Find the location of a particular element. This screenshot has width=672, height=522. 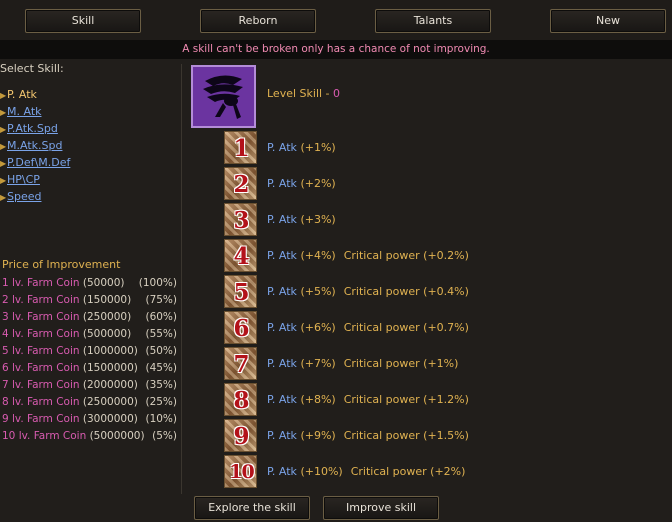

skill-item-m-atk: ▶M. Atk is located at coordinates (35, 111).